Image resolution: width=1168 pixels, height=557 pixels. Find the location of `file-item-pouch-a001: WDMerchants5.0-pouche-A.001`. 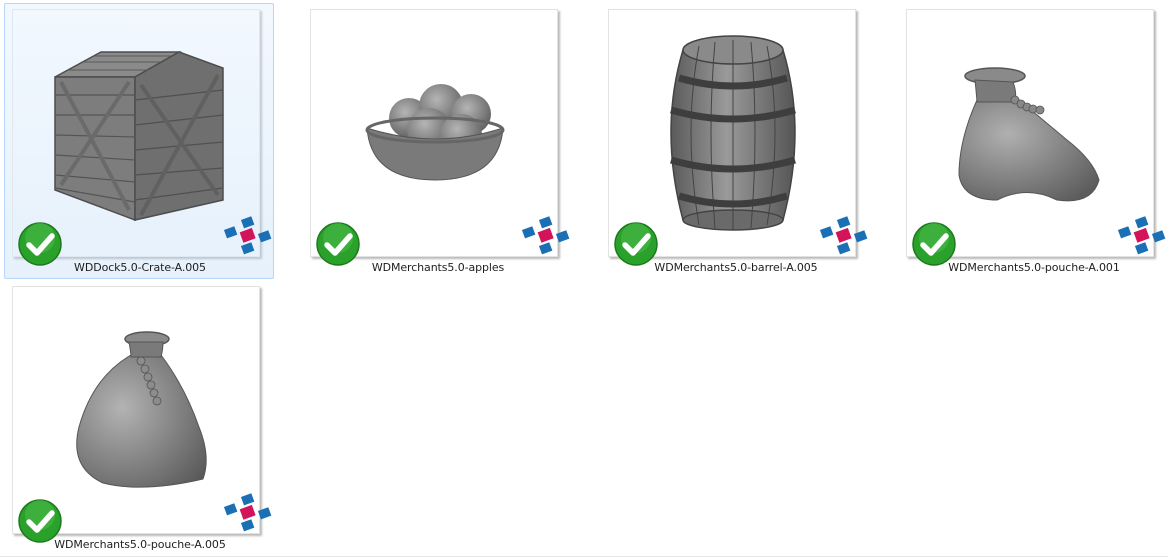

file-item-pouch-a001: WDMerchants5.0-pouche-A.001 is located at coordinates (1033, 141).